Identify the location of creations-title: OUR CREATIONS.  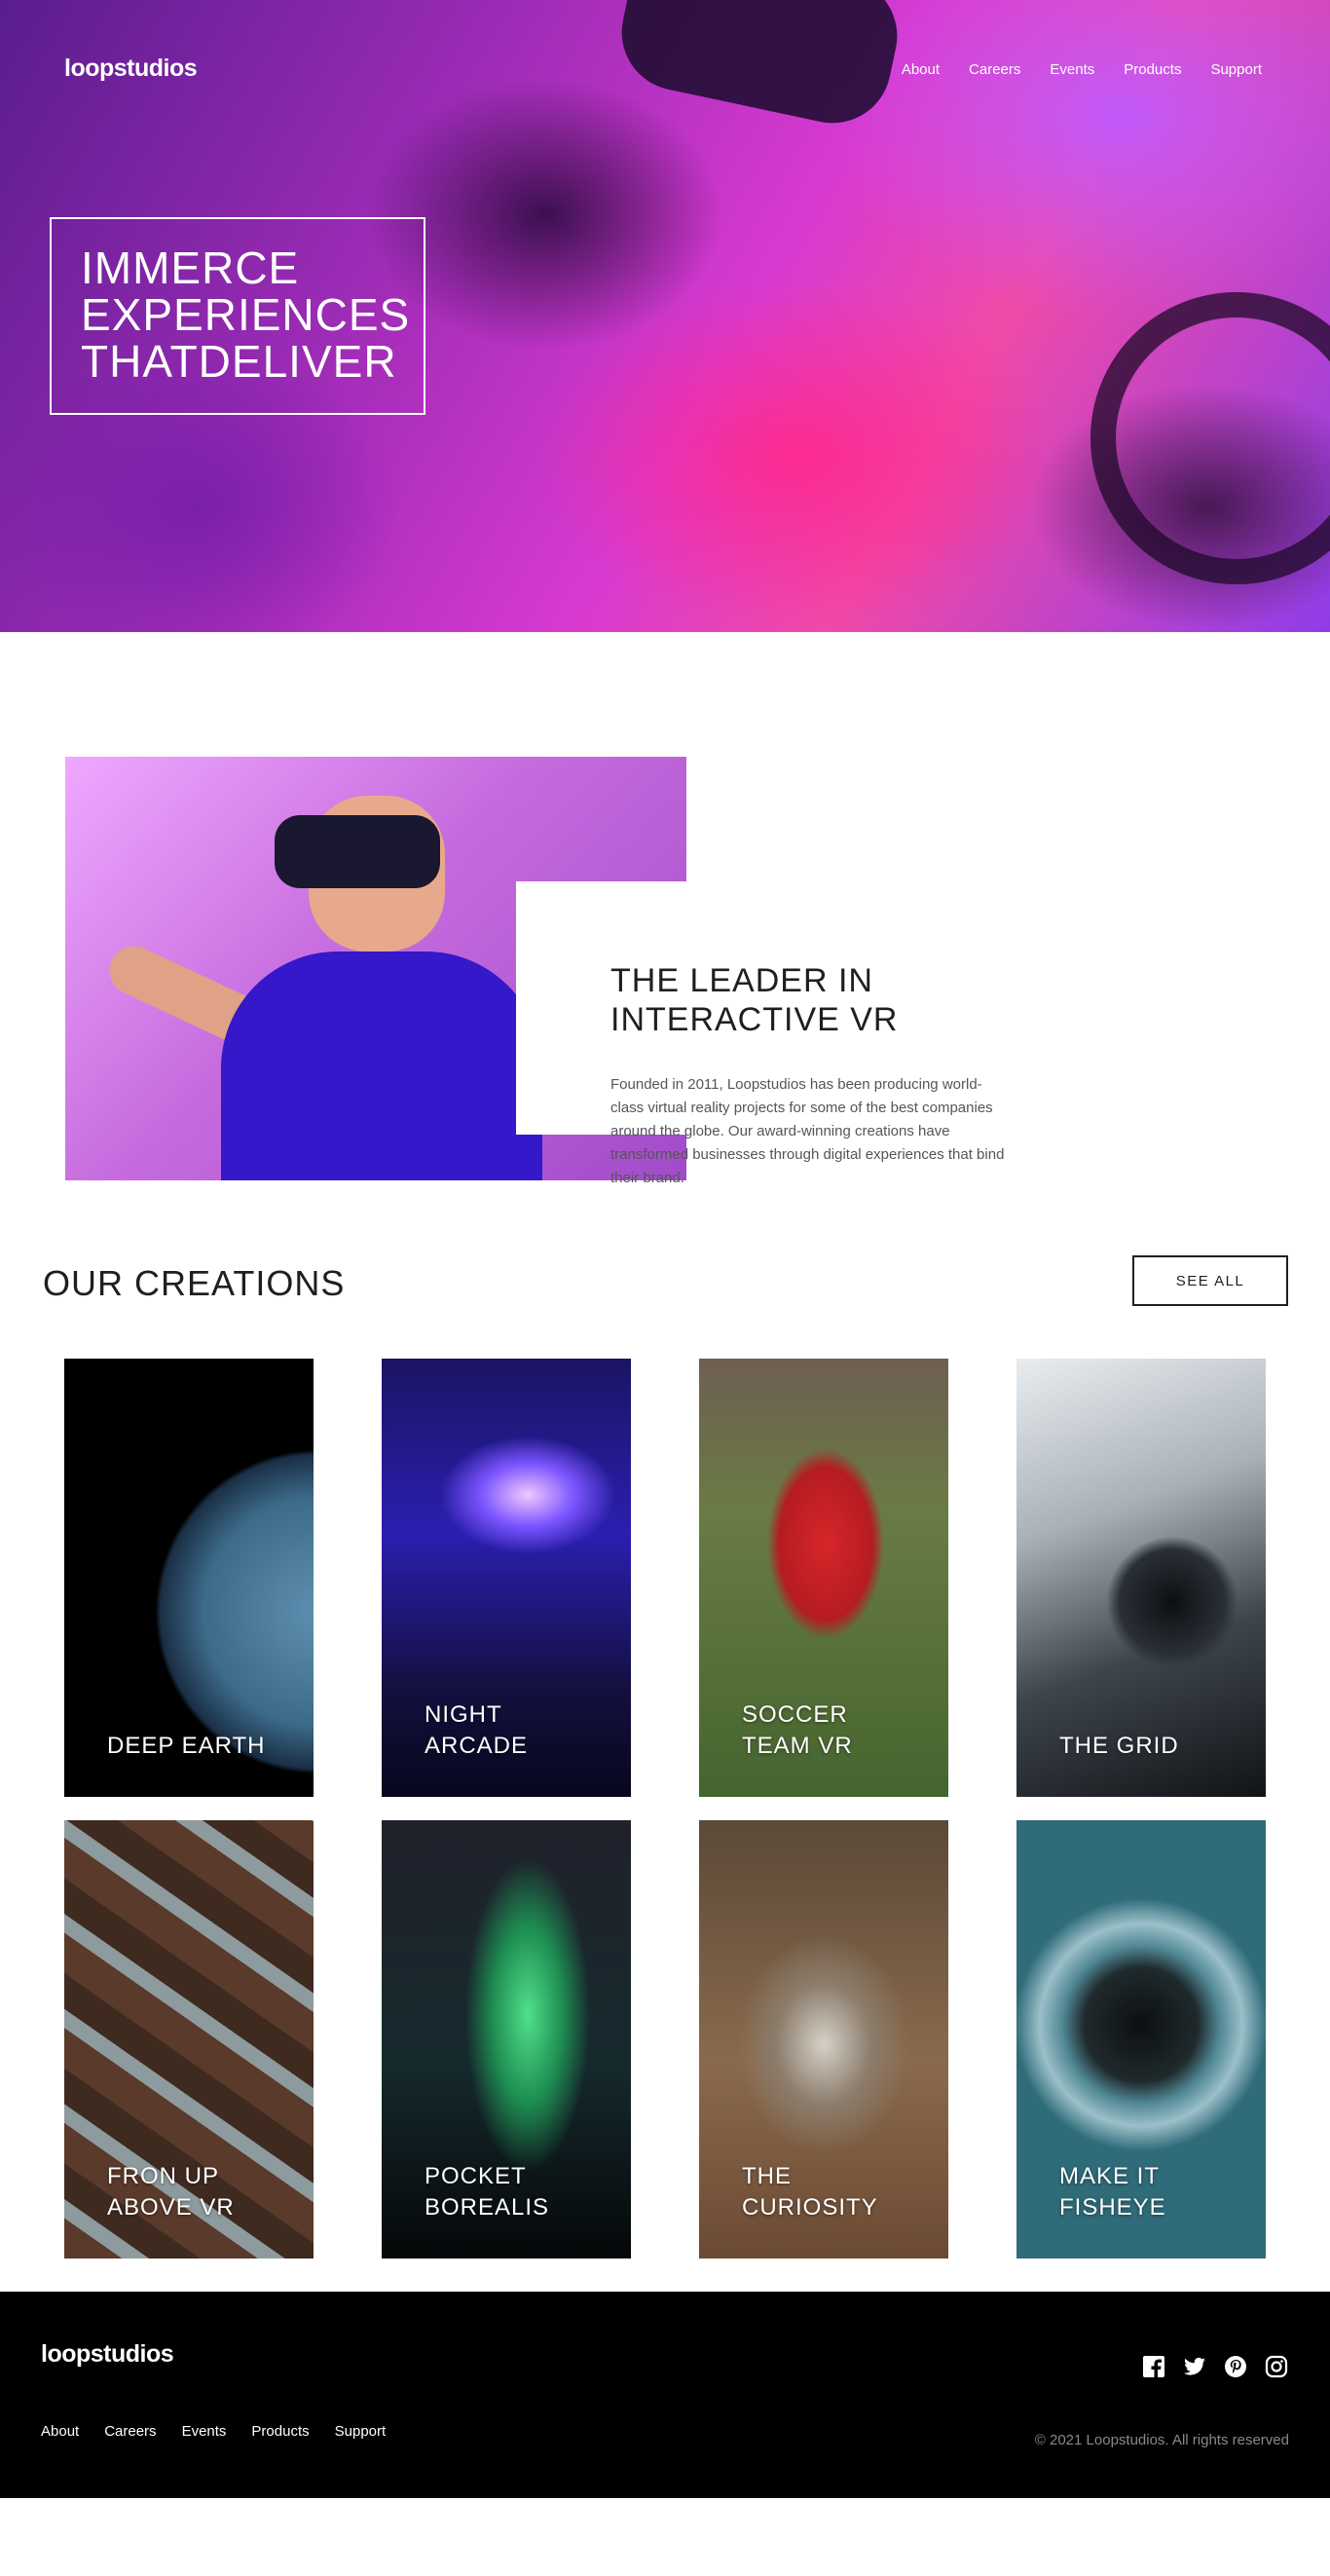
(195, 1283).